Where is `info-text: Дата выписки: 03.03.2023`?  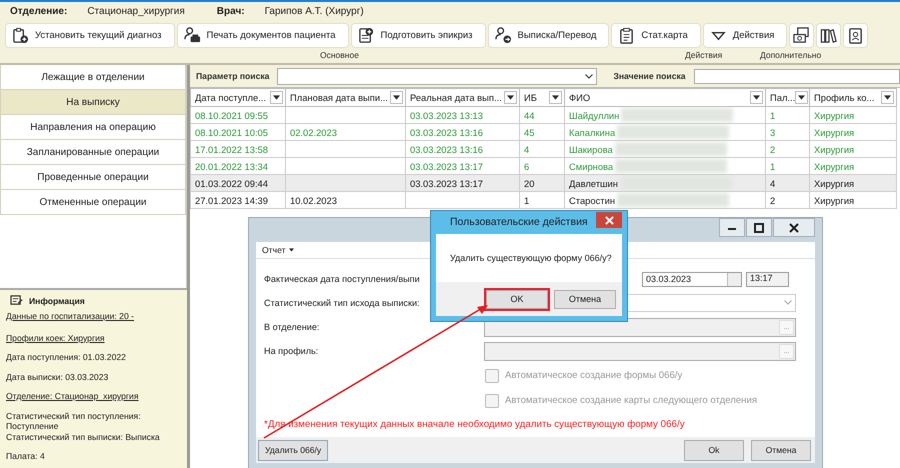 info-text: Дата выписки: 03.03.2023 is located at coordinates (57, 377).